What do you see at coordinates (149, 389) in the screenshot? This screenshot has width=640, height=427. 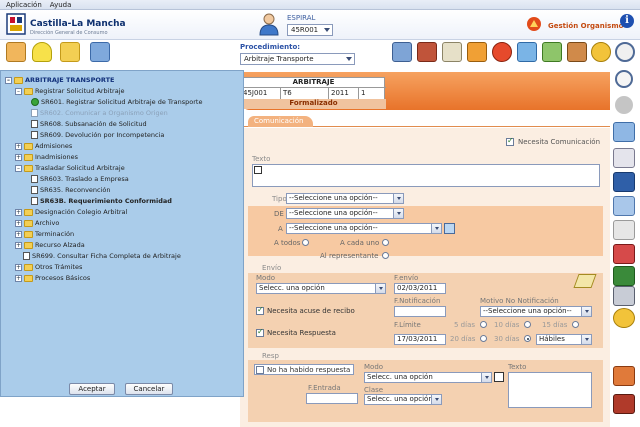 I see `cancel-button: Cancelar` at bounding box center [149, 389].